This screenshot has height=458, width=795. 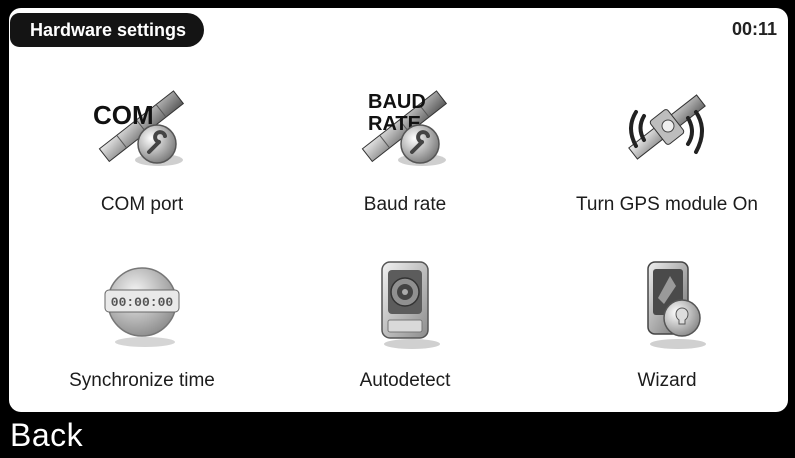 I want to click on back-button: Back, so click(x=46, y=433).